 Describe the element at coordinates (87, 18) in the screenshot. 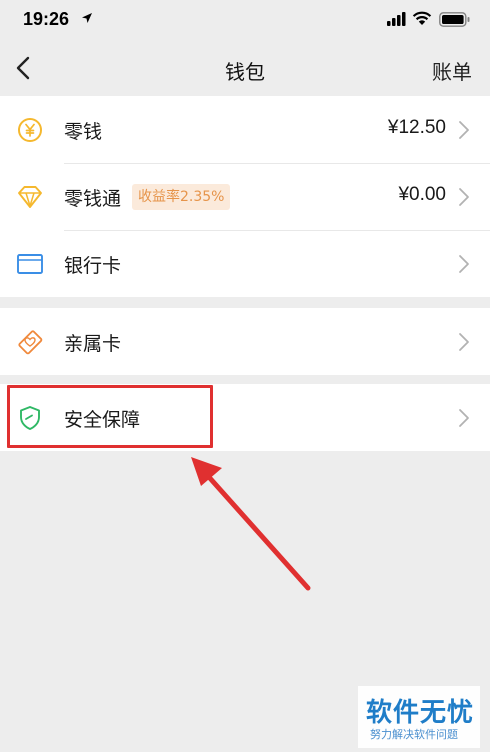

I see `location-arrow-icon` at that location.